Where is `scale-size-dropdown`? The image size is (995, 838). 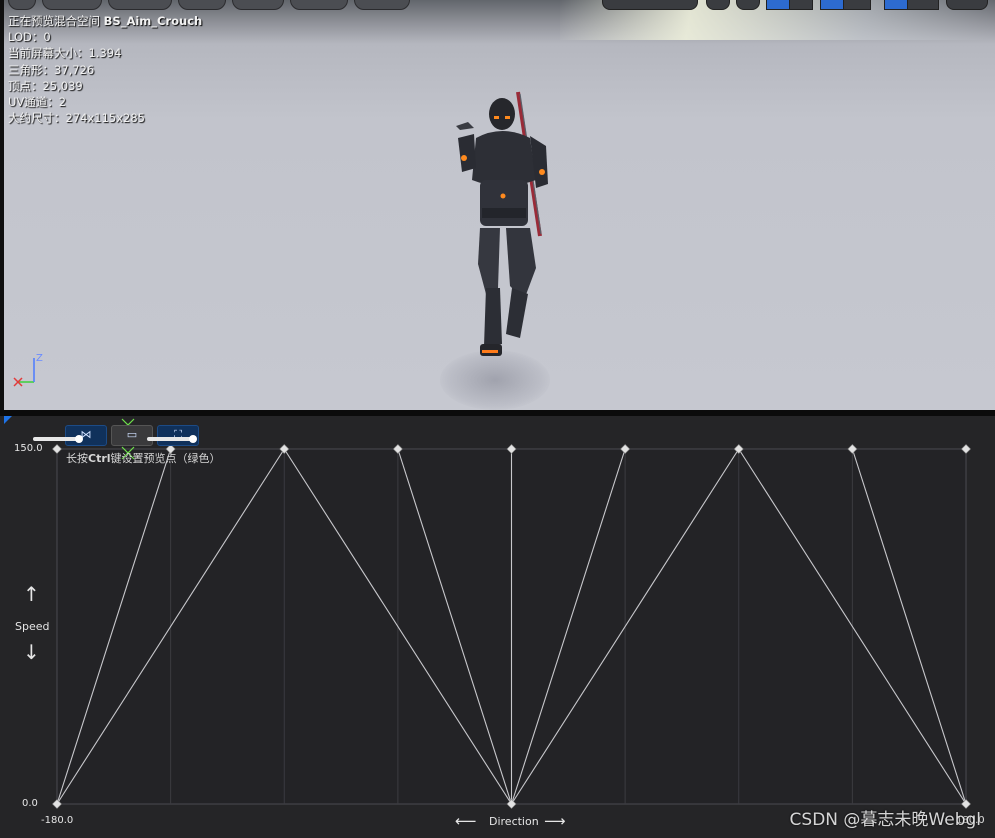
scale-size-dropdown is located at coordinates (923, 5).